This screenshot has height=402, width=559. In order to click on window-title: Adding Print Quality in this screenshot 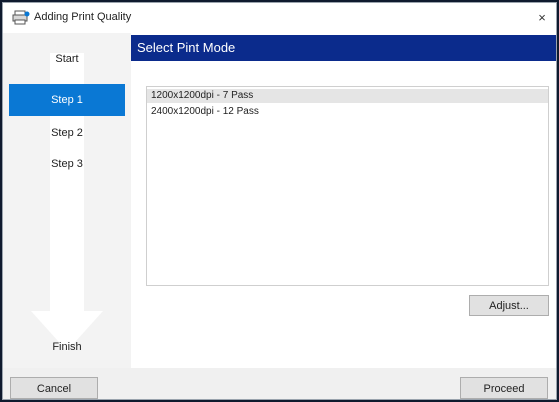, I will do `click(83, 17)`.